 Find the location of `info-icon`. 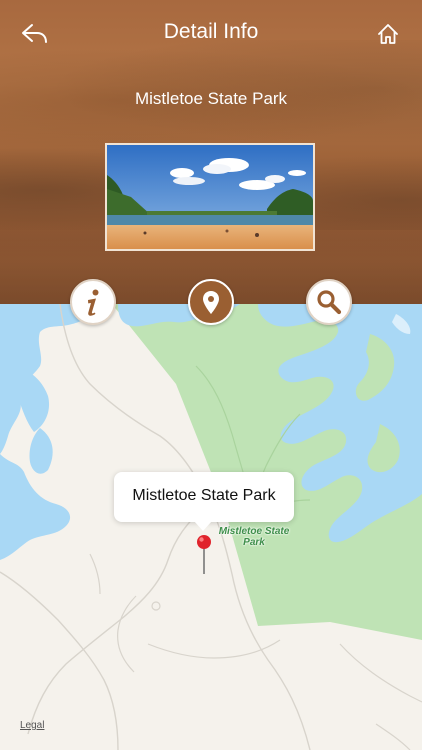

info-icon is located at coordinates (93, 302).